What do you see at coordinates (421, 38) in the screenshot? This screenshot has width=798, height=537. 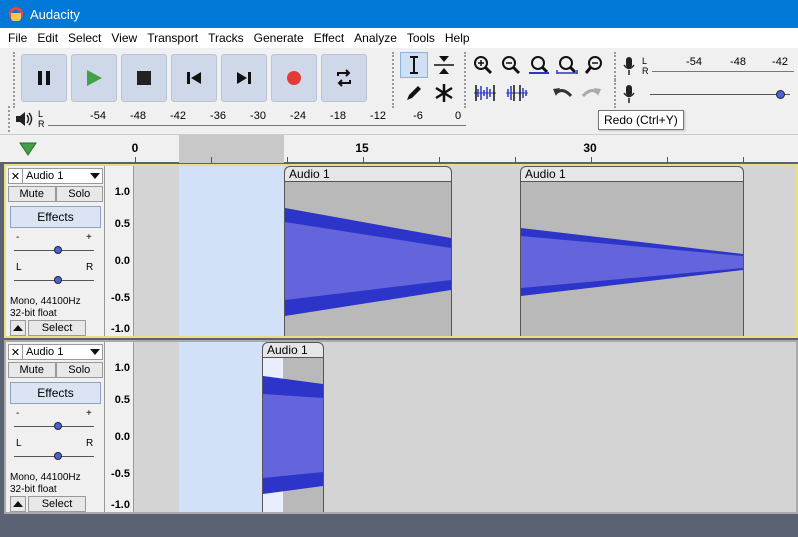 I see `menu-tools: Tools` at bounding box center [421, 38].